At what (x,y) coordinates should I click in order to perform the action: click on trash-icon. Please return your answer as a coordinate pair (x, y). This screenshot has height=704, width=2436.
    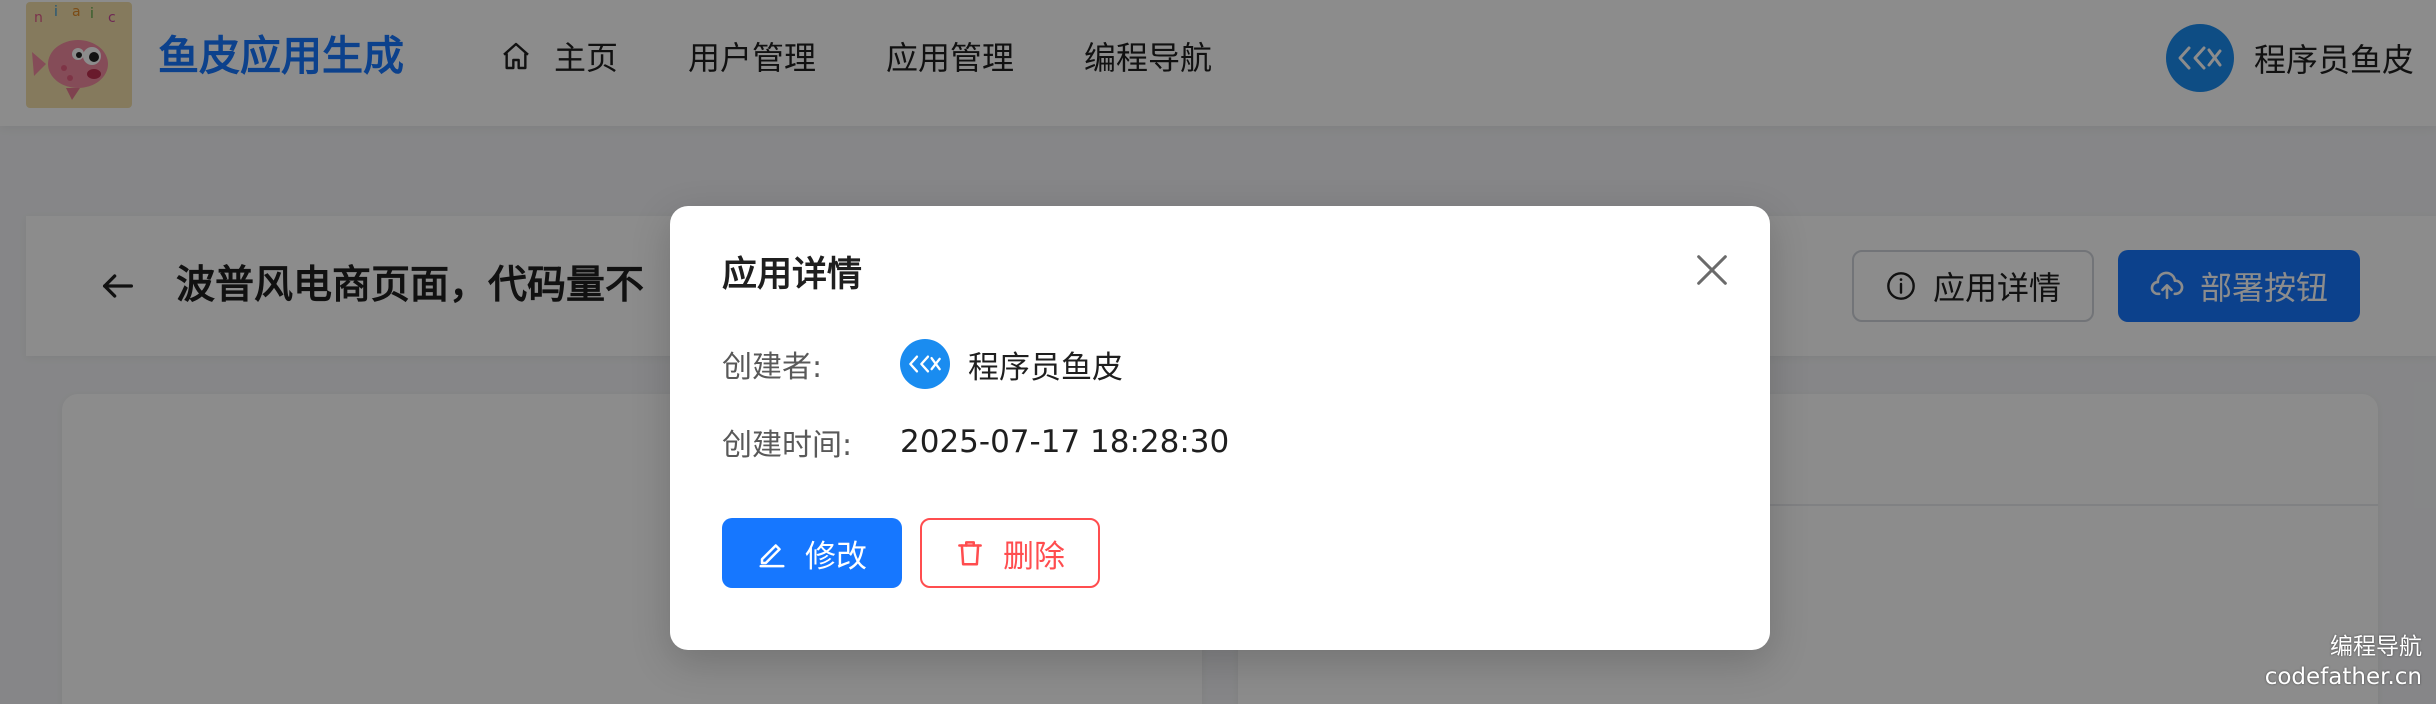
    Looking at the image, I should click on (970, 553).